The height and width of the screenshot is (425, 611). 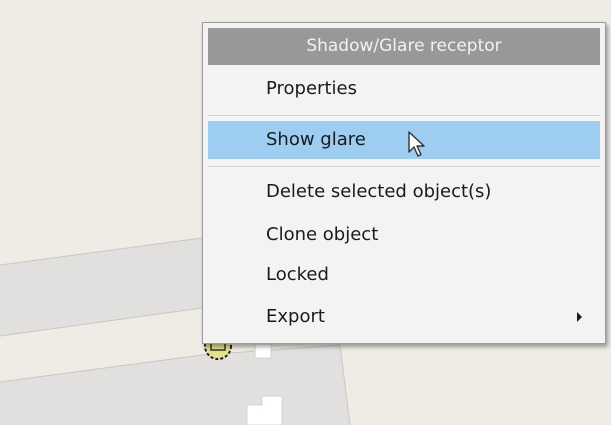 What do you see at coordinates (404, 275) in the screenshot?
I see `menu-item-locked: Locked` at bounding box center [404, 275].